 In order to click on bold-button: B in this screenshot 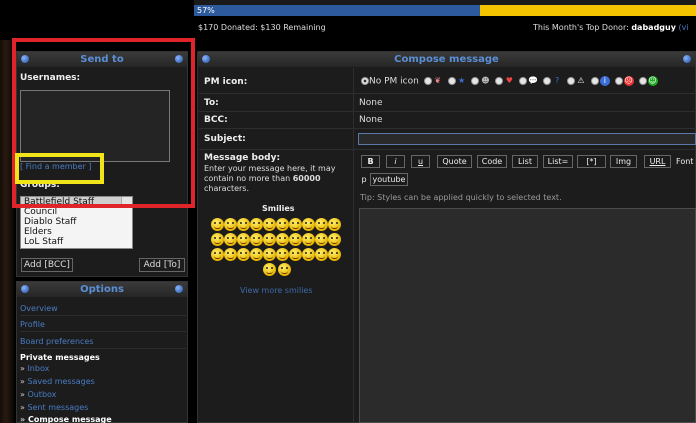, I will do `click(370, 161)`.